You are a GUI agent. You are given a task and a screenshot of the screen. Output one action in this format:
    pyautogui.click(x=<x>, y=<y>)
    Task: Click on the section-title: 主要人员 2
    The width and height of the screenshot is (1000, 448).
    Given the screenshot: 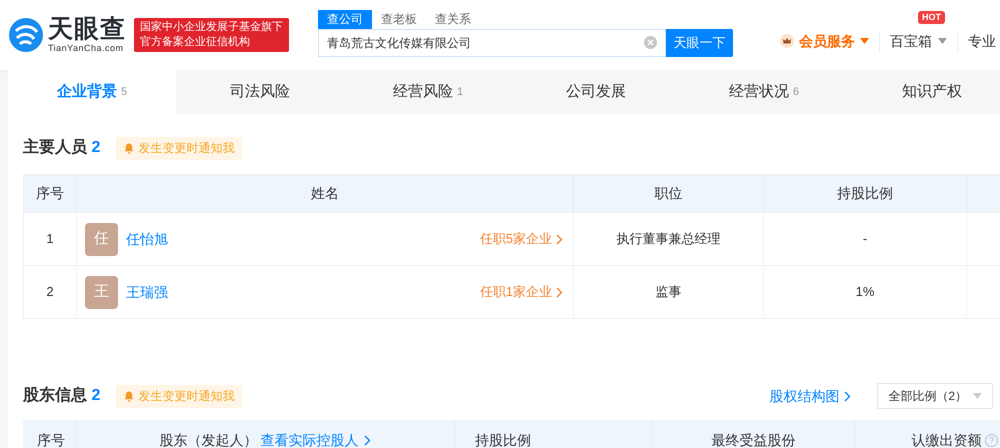 What is the action you would take?
    pyautogui.click(x=61, y=147)
    